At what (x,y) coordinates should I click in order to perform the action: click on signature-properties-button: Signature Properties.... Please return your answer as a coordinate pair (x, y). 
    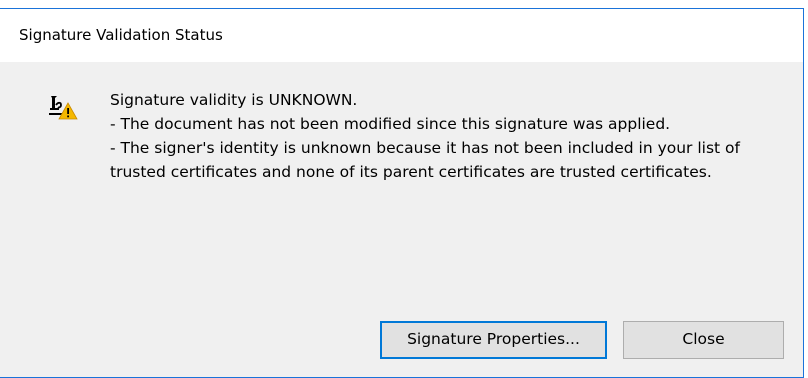
    Looking at the image, I should click on (493, 340).